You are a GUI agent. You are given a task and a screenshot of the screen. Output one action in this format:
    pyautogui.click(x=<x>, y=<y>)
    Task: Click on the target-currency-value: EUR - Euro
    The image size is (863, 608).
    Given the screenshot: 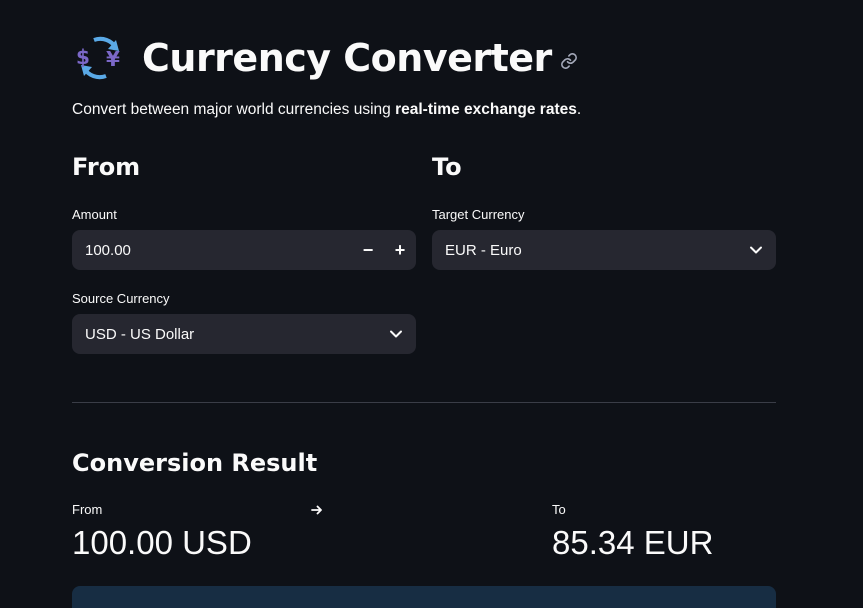 What is the action you would take?
    pyautogui.click(x=590, y=250)
    